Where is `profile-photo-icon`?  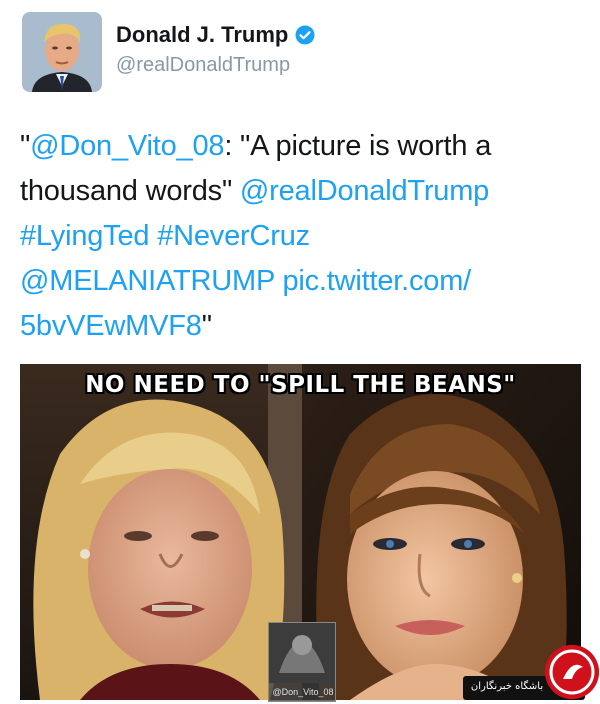 profile-photo-icon is located at coordinates (62, 52).